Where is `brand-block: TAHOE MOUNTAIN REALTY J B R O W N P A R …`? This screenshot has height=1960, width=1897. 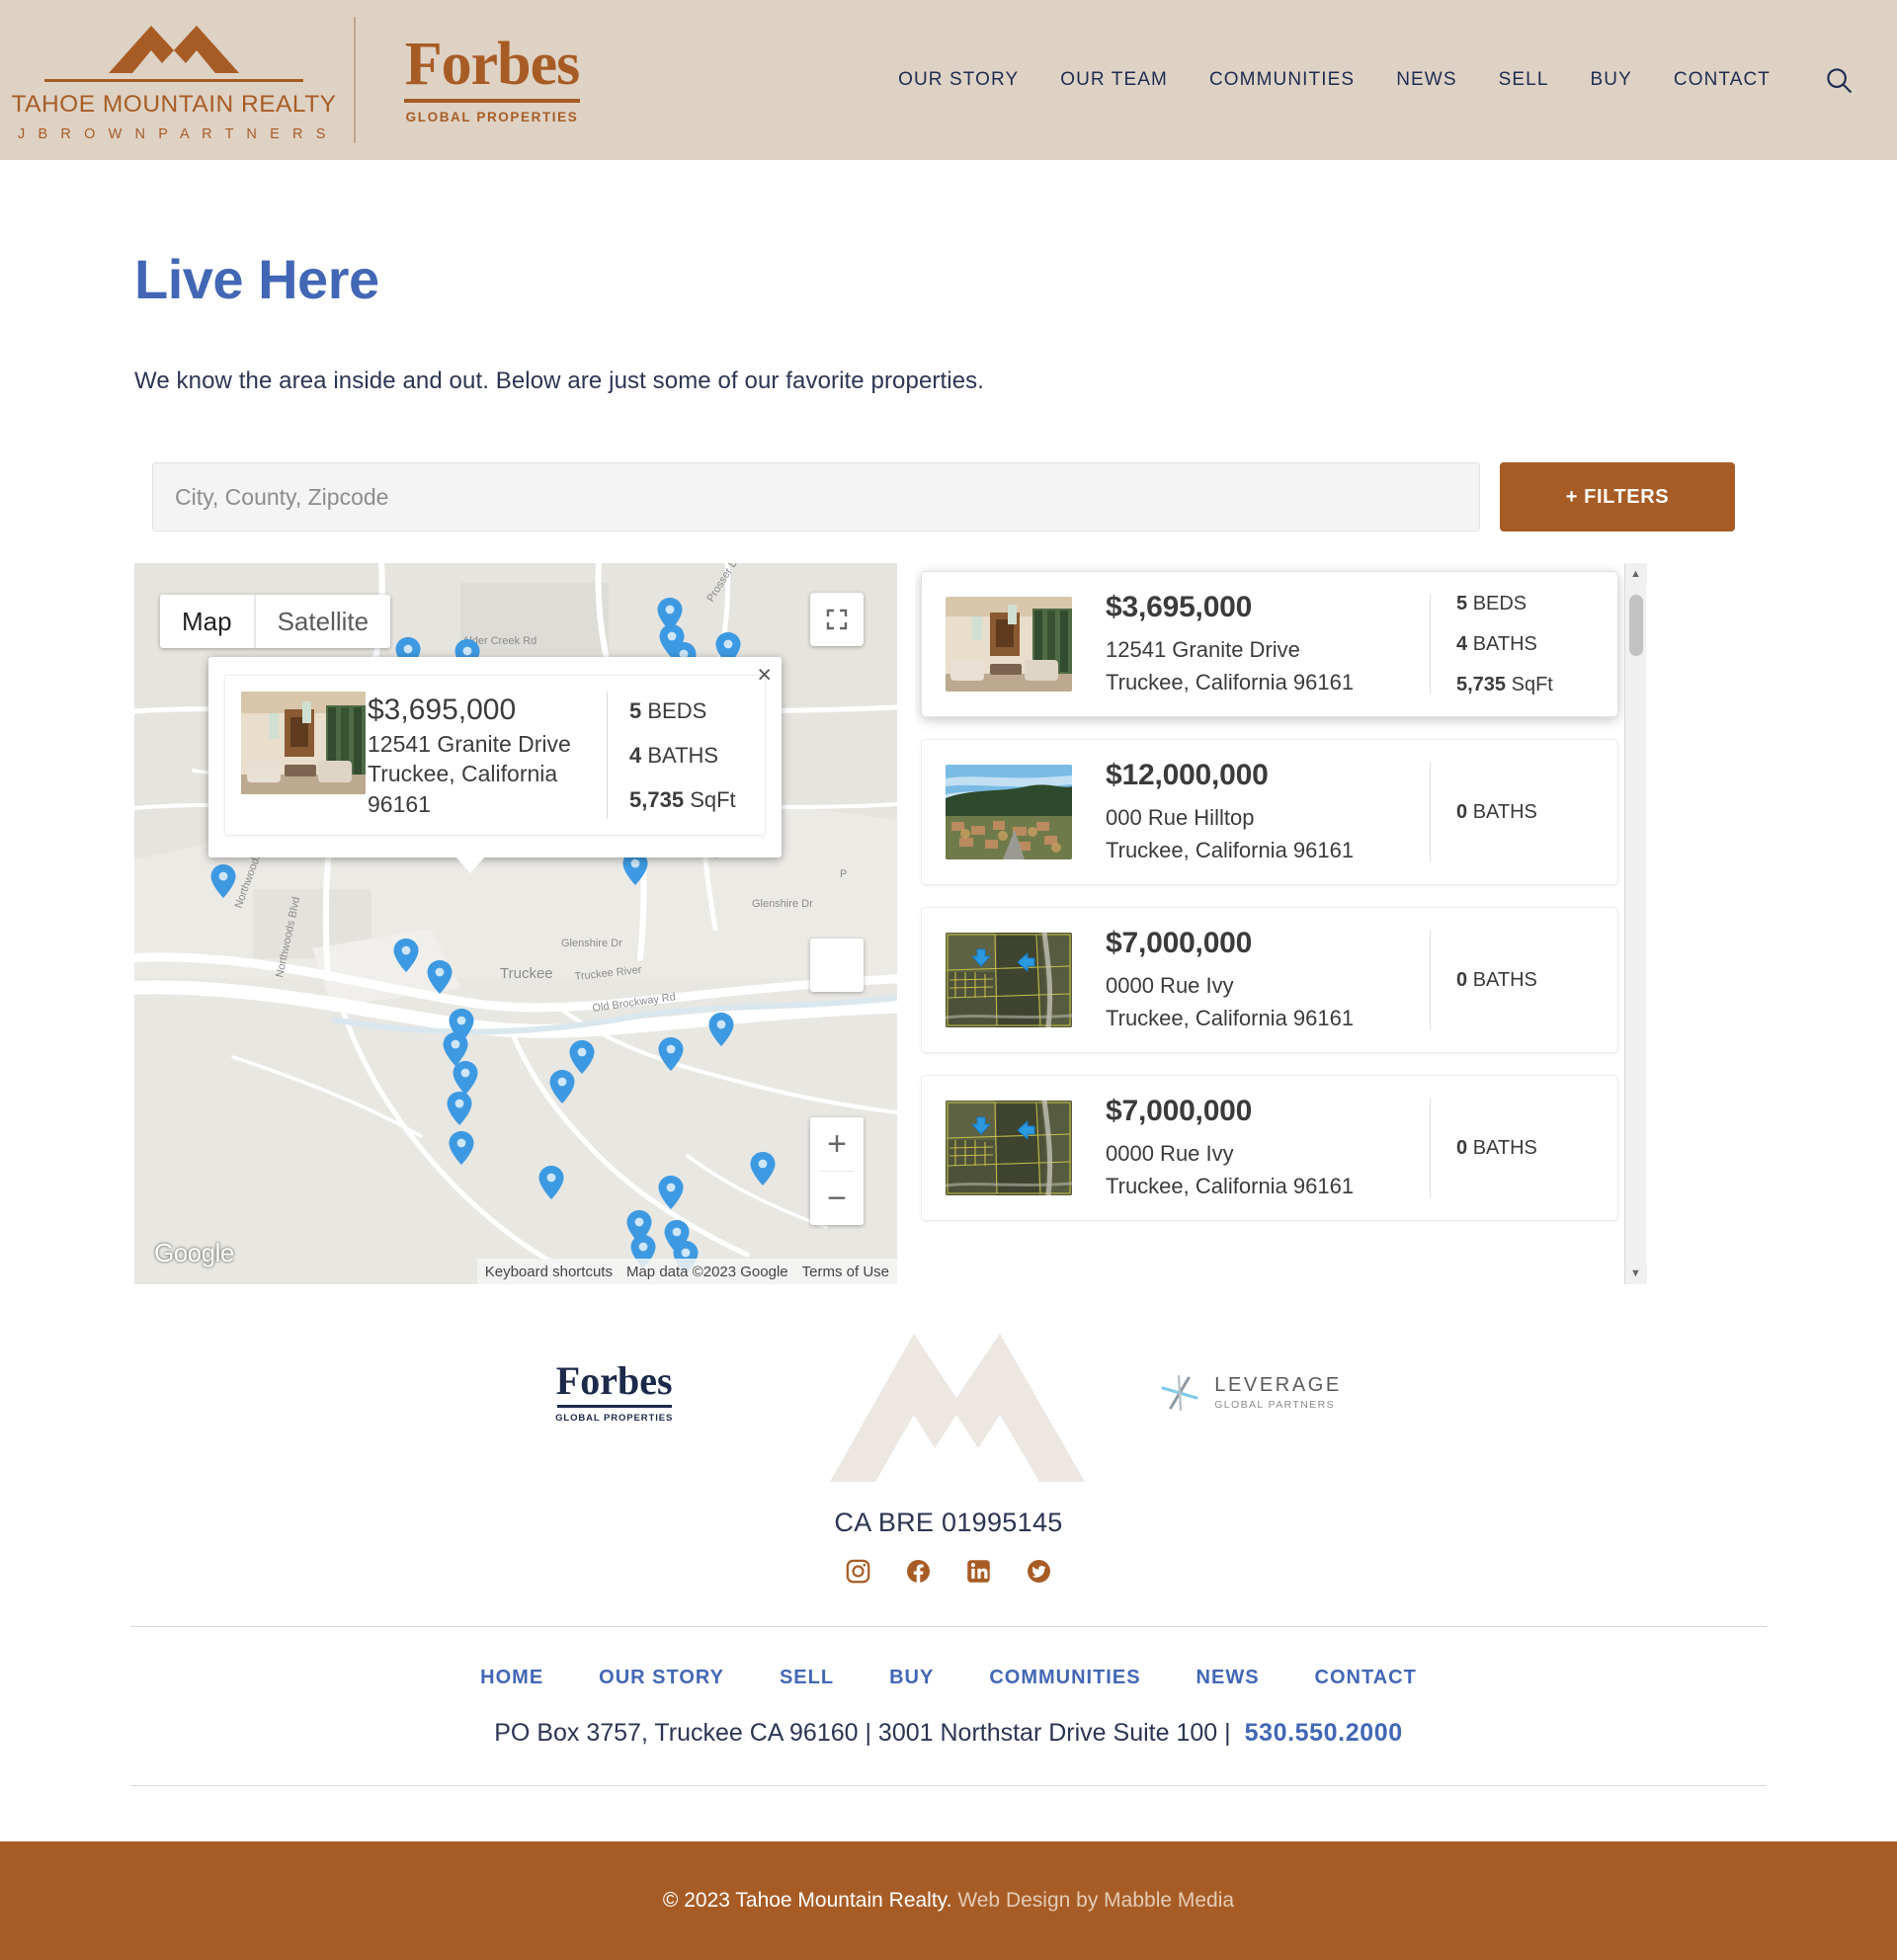
brand-block: TAHOE MOUNTAIN REALTY J B R O W N P A R … is located at coordinates (300, 80).